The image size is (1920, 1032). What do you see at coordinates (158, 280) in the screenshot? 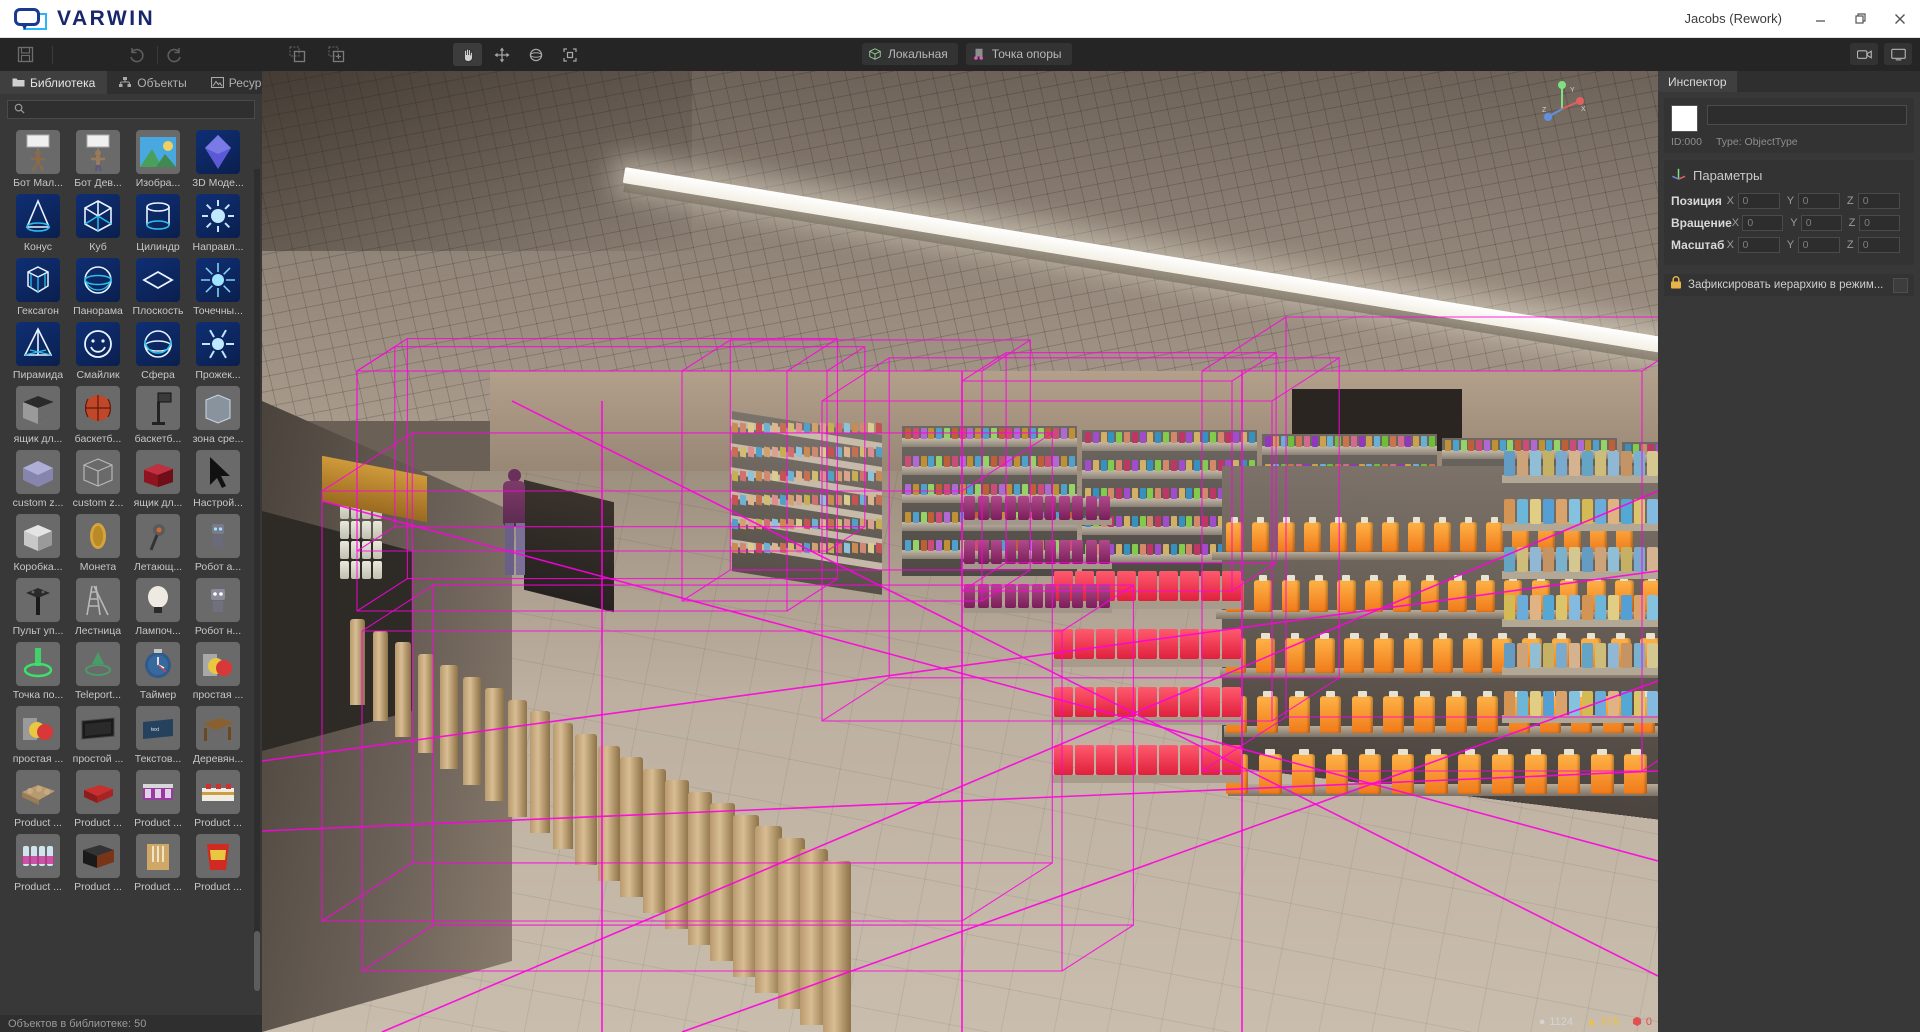
I see `plane-icon` at bounding box center [158, 280].